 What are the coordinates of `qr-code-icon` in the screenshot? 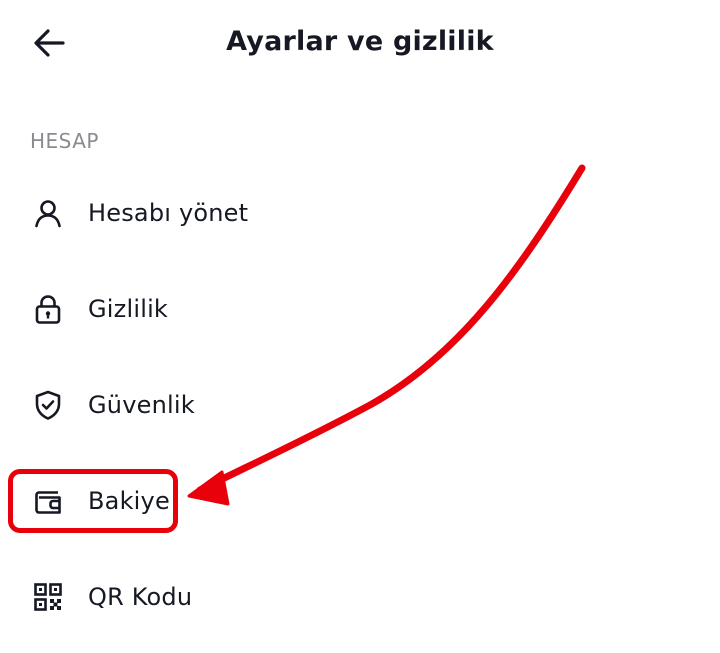 It's located at (48, 597).